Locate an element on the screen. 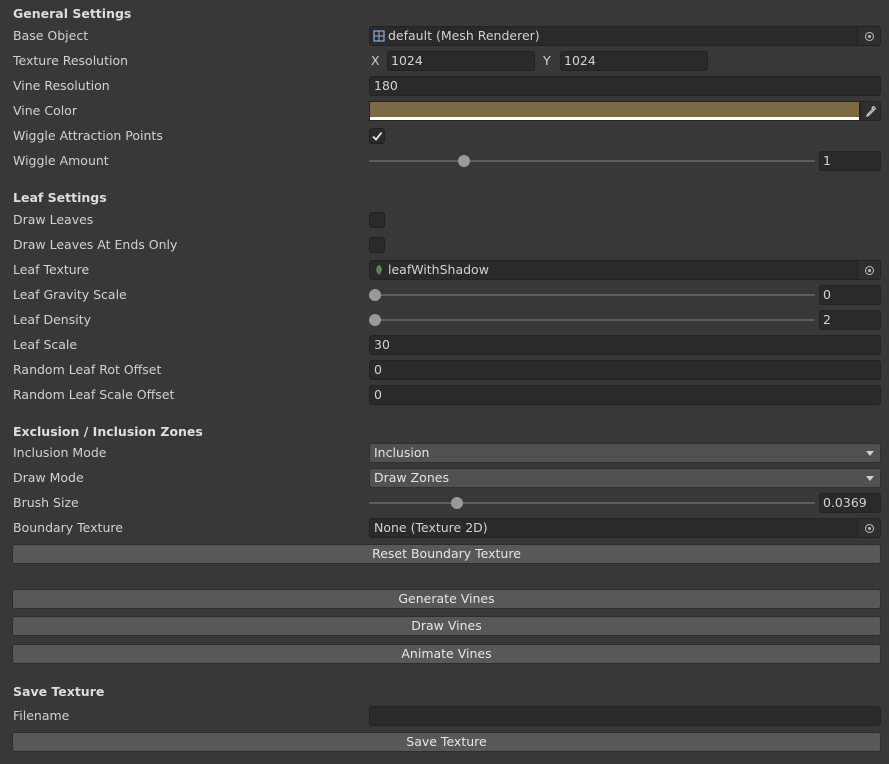 The width and height of the screenshot is (889, 764). wiggle-attraction-checkbox is located at coordinates (377, 136).